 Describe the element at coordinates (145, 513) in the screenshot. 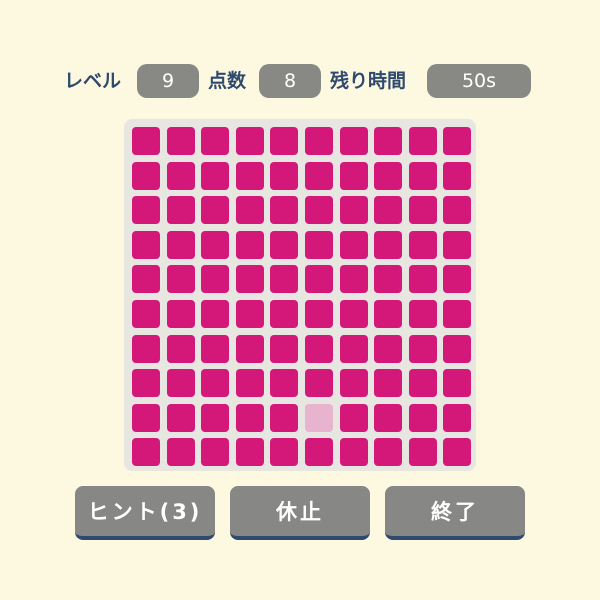

I see `hint-button: ヒント(3)` at that location.